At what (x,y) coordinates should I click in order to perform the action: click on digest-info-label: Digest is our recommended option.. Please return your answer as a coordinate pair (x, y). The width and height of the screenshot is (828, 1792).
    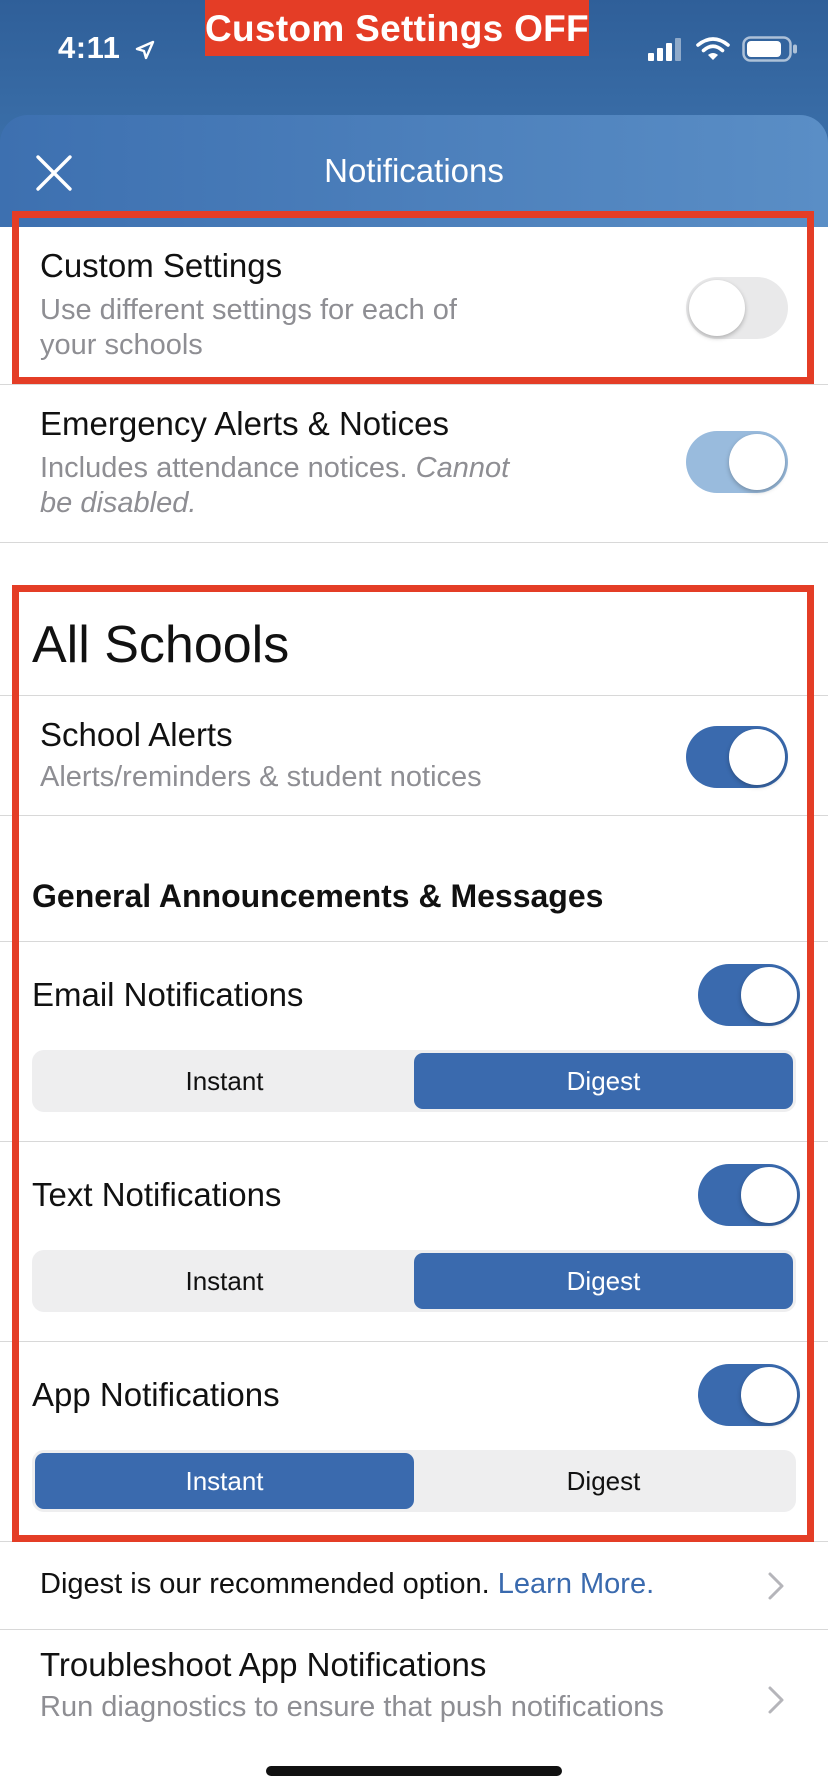
    Looking at the image, I should click on (269, 1584).